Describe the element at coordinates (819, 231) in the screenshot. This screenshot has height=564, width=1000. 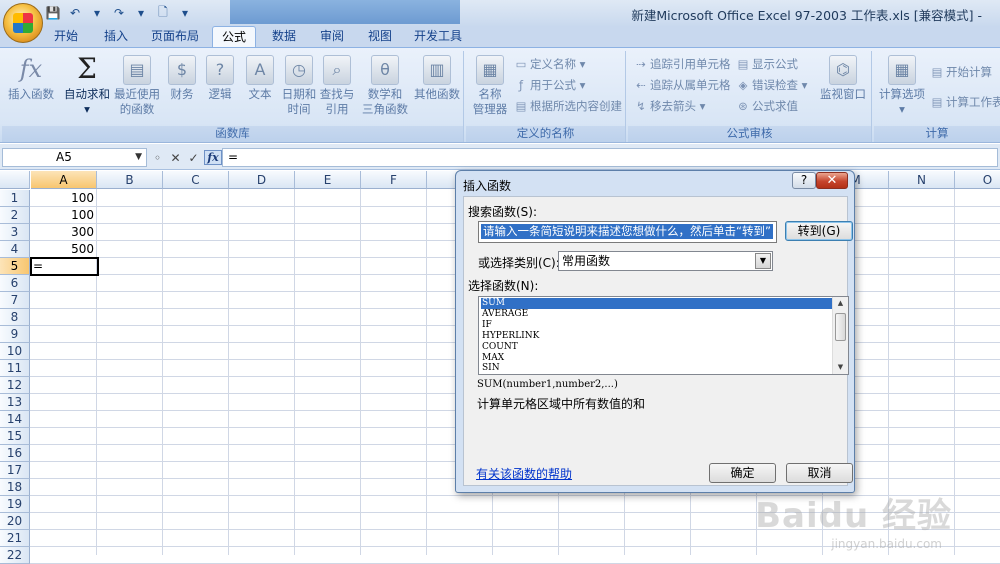
I see `goto-button: 转到(G)` at that location.